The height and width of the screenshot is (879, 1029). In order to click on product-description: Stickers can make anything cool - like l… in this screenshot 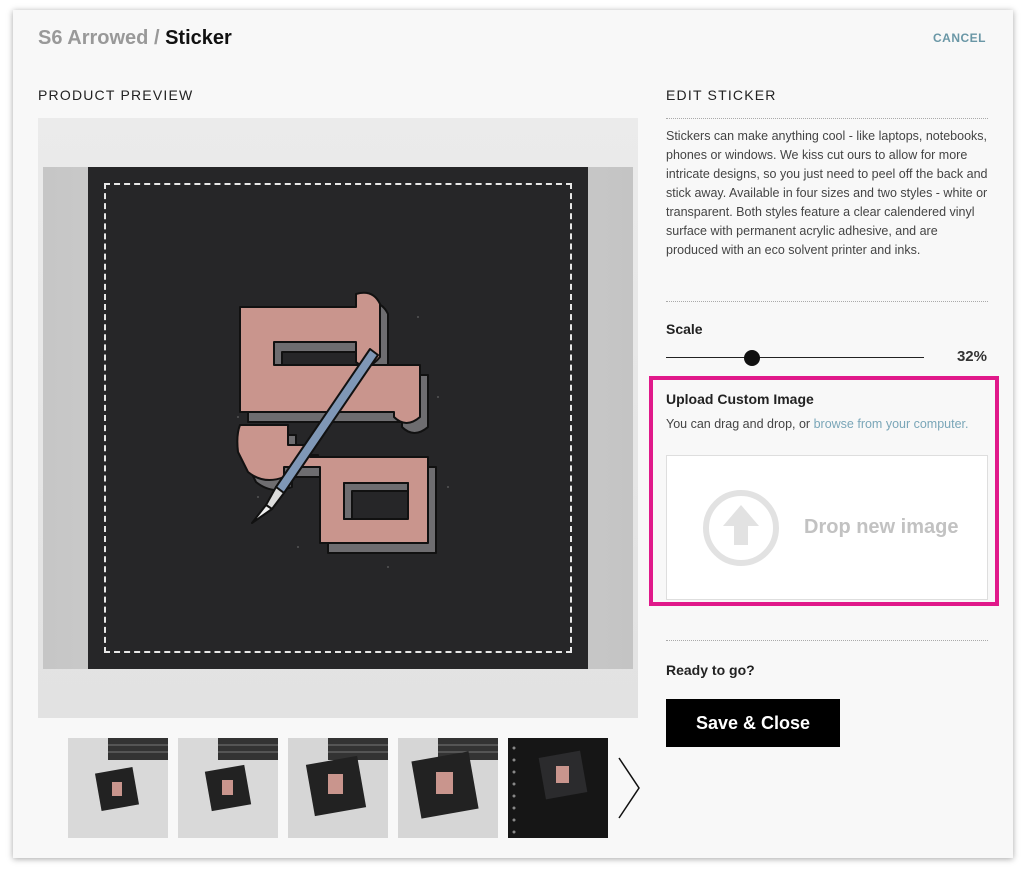, I will do `click(827, 193)`.